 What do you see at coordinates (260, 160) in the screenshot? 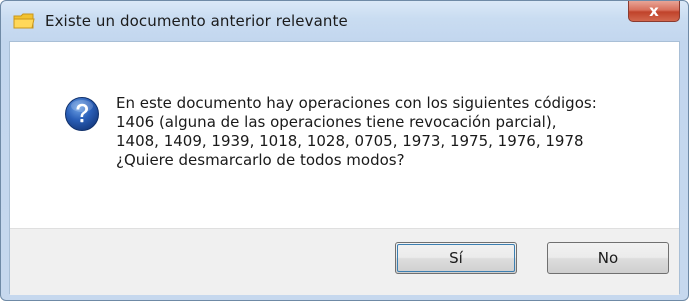
I see `message-line: ¿Quiere desmarcarlo de todos modos?` at bounding box center [260, 160].